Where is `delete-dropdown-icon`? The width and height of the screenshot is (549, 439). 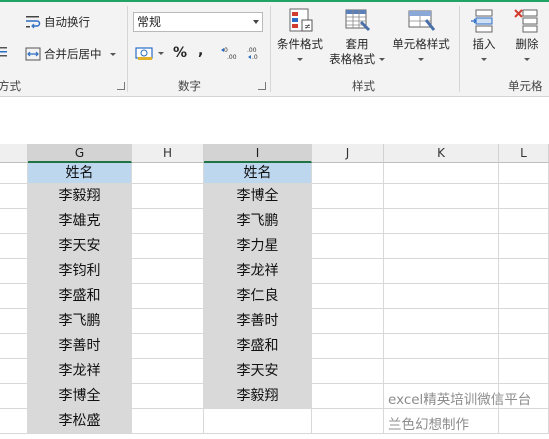 delete-dropdown-icon is located at coordinates (527, 59).